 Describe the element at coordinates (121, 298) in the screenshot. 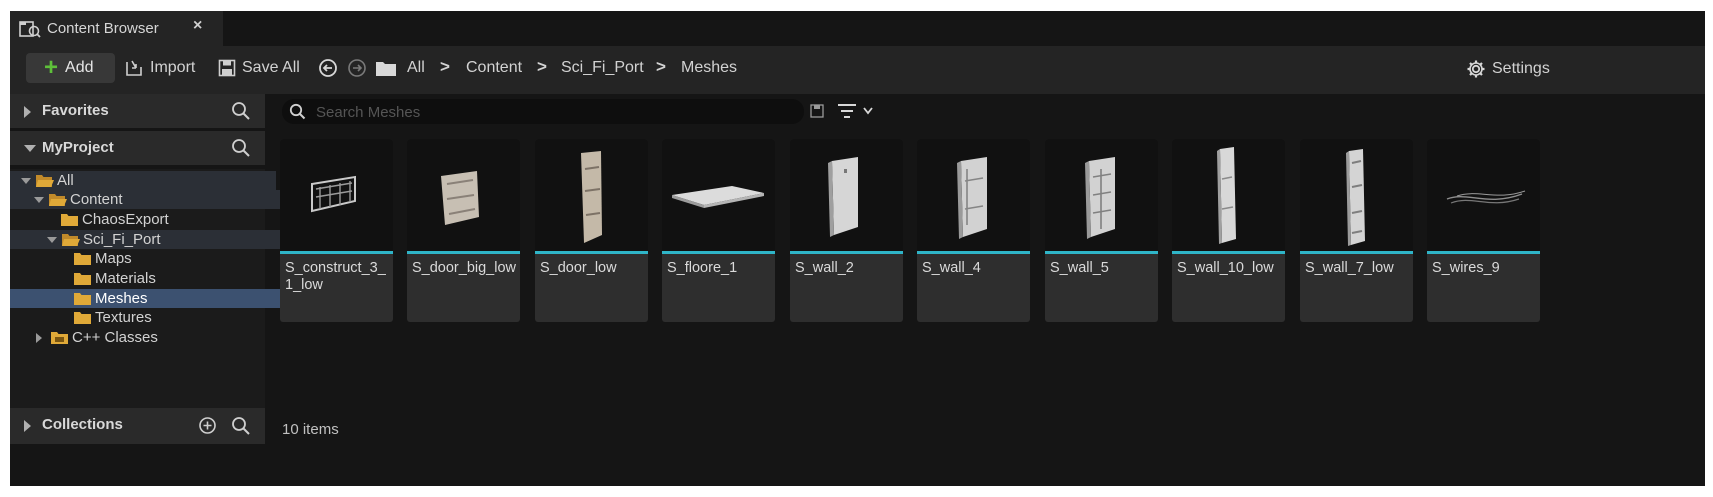

I see `tree-item-label: Meshes` at that location.